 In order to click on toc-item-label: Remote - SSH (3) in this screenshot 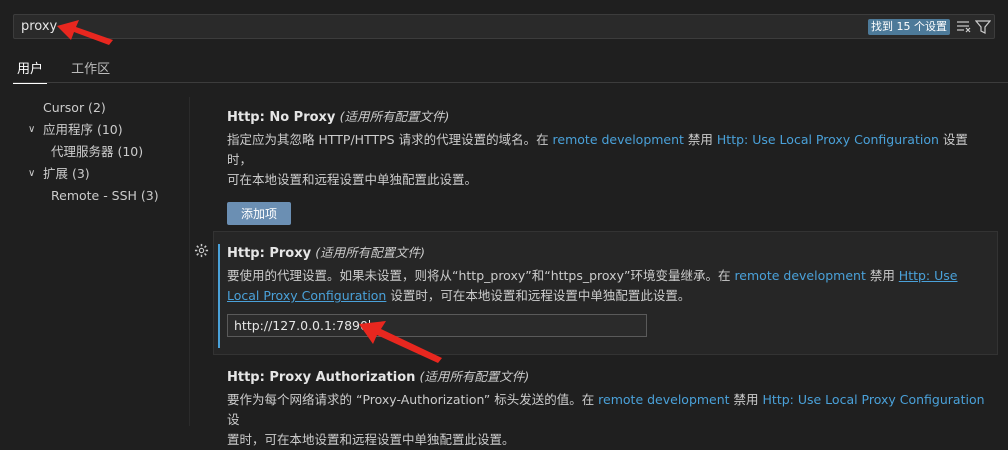, I will do `click(105, 195)`.